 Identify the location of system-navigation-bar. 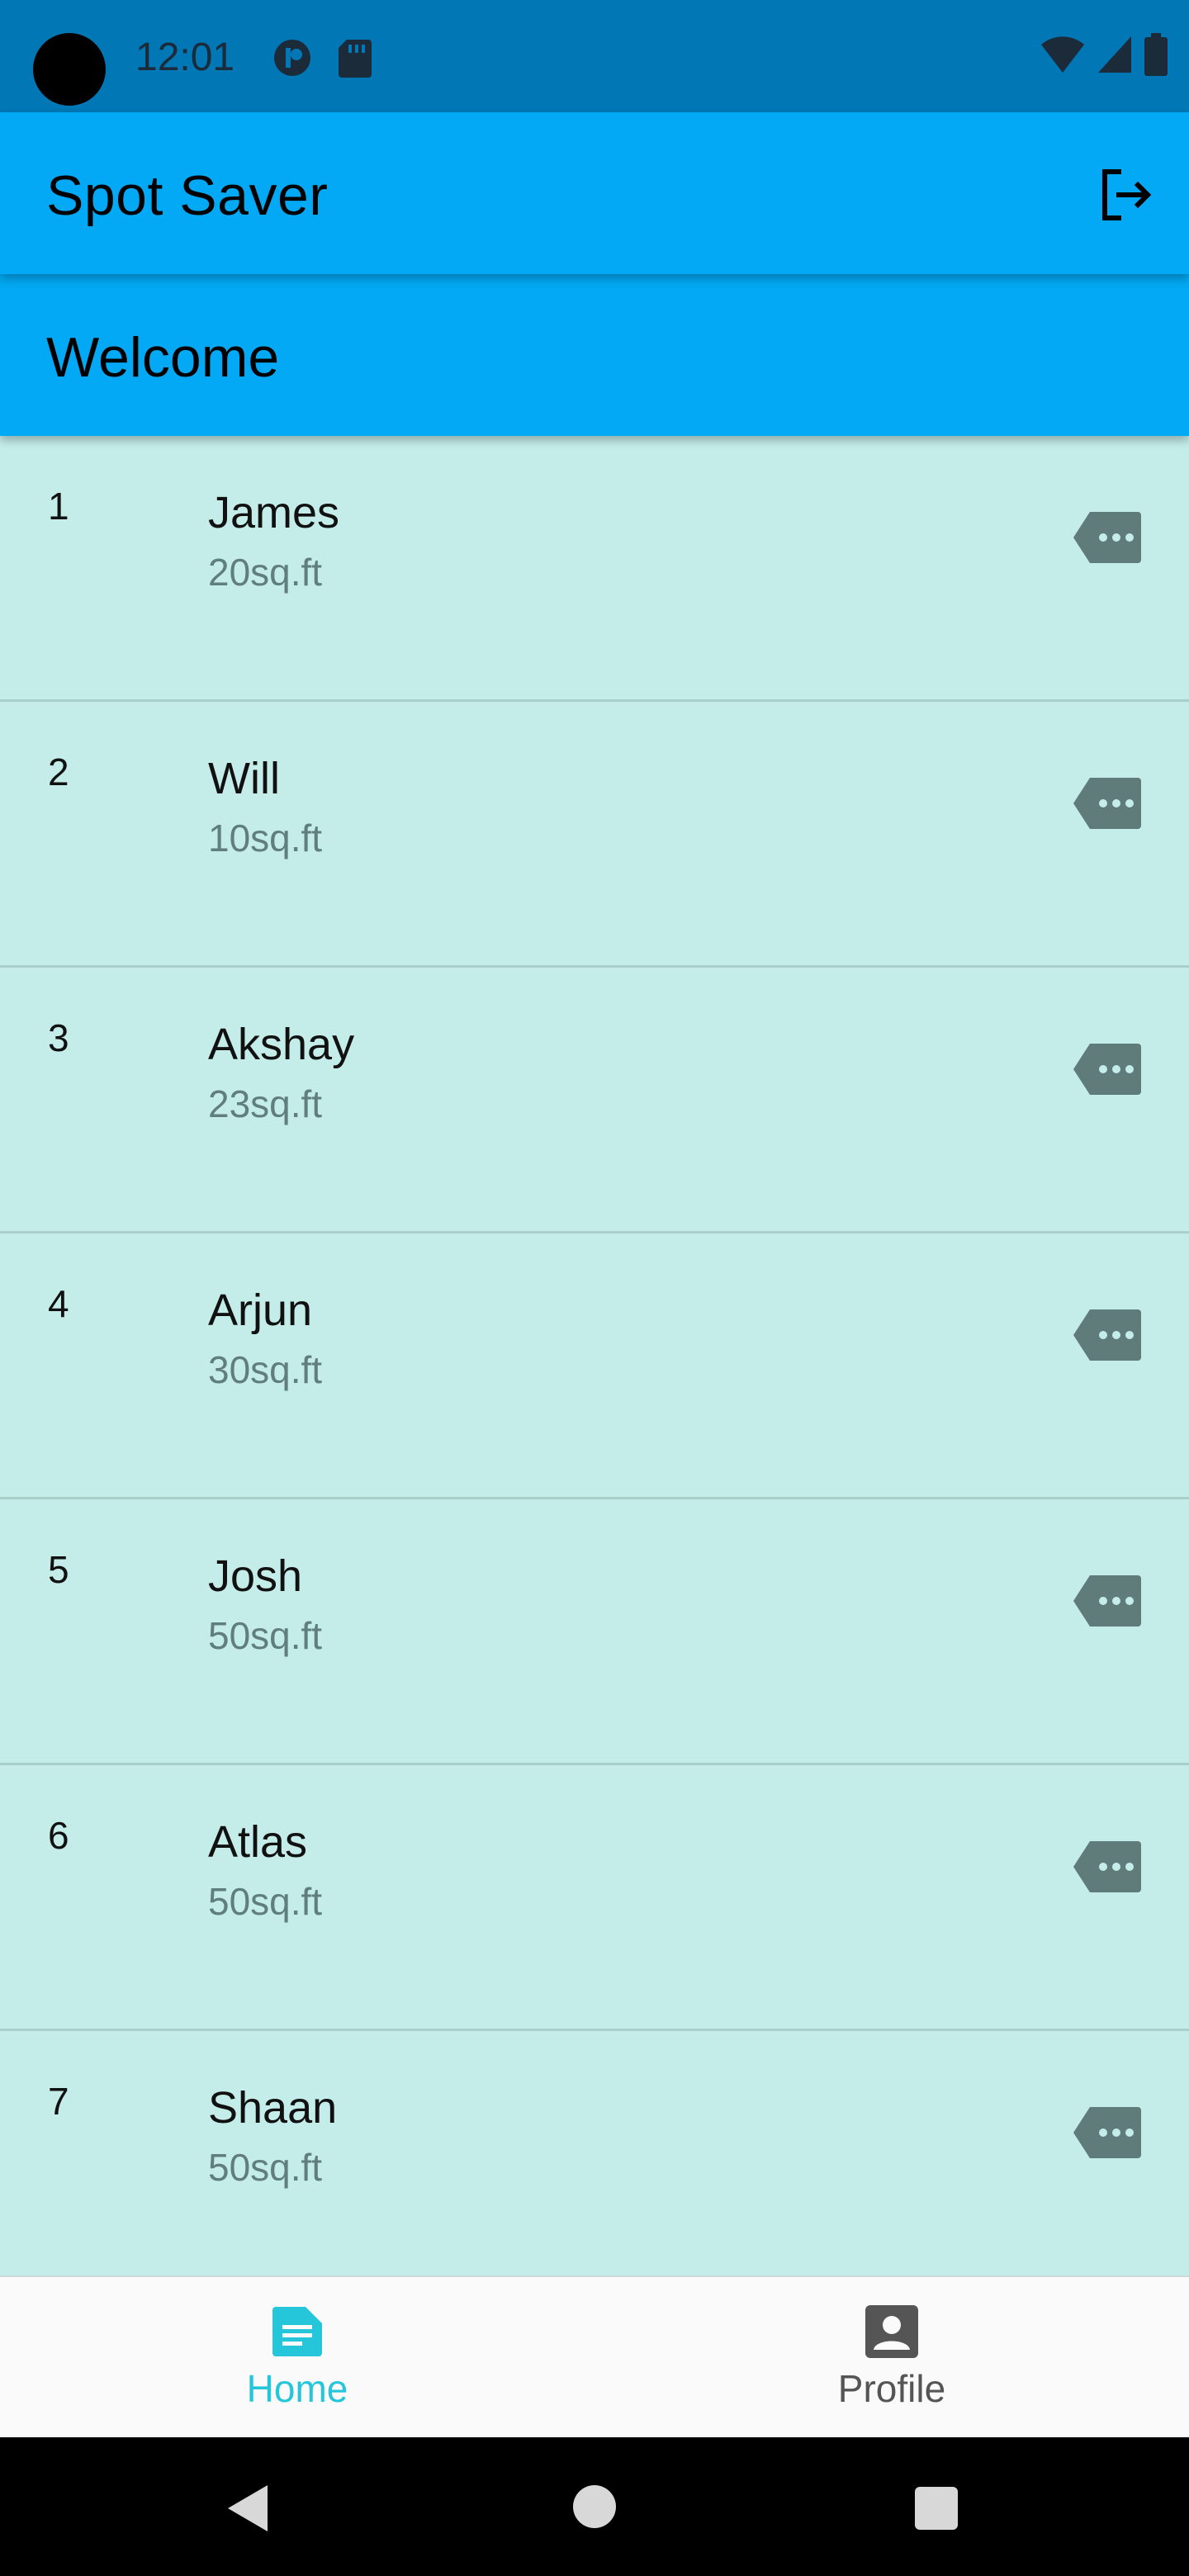
(594, 2506).